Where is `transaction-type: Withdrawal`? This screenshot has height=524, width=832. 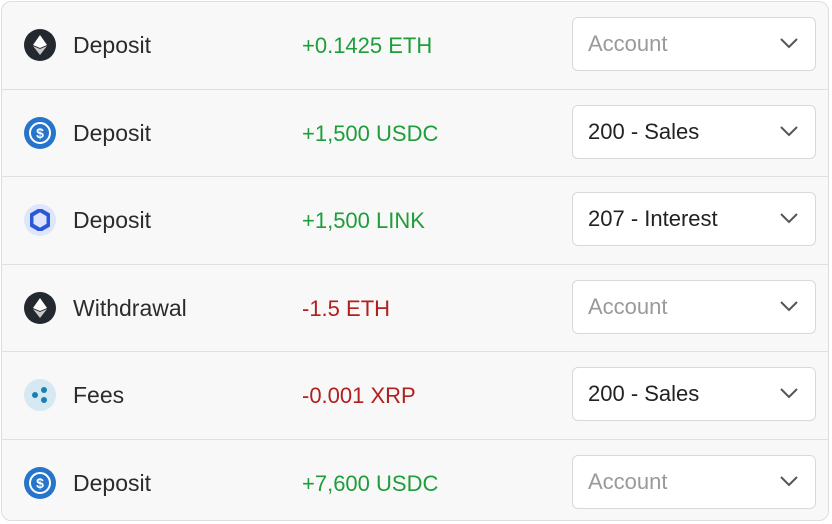 transaction-type: Withdrawal is located at coordinates (130, 307).